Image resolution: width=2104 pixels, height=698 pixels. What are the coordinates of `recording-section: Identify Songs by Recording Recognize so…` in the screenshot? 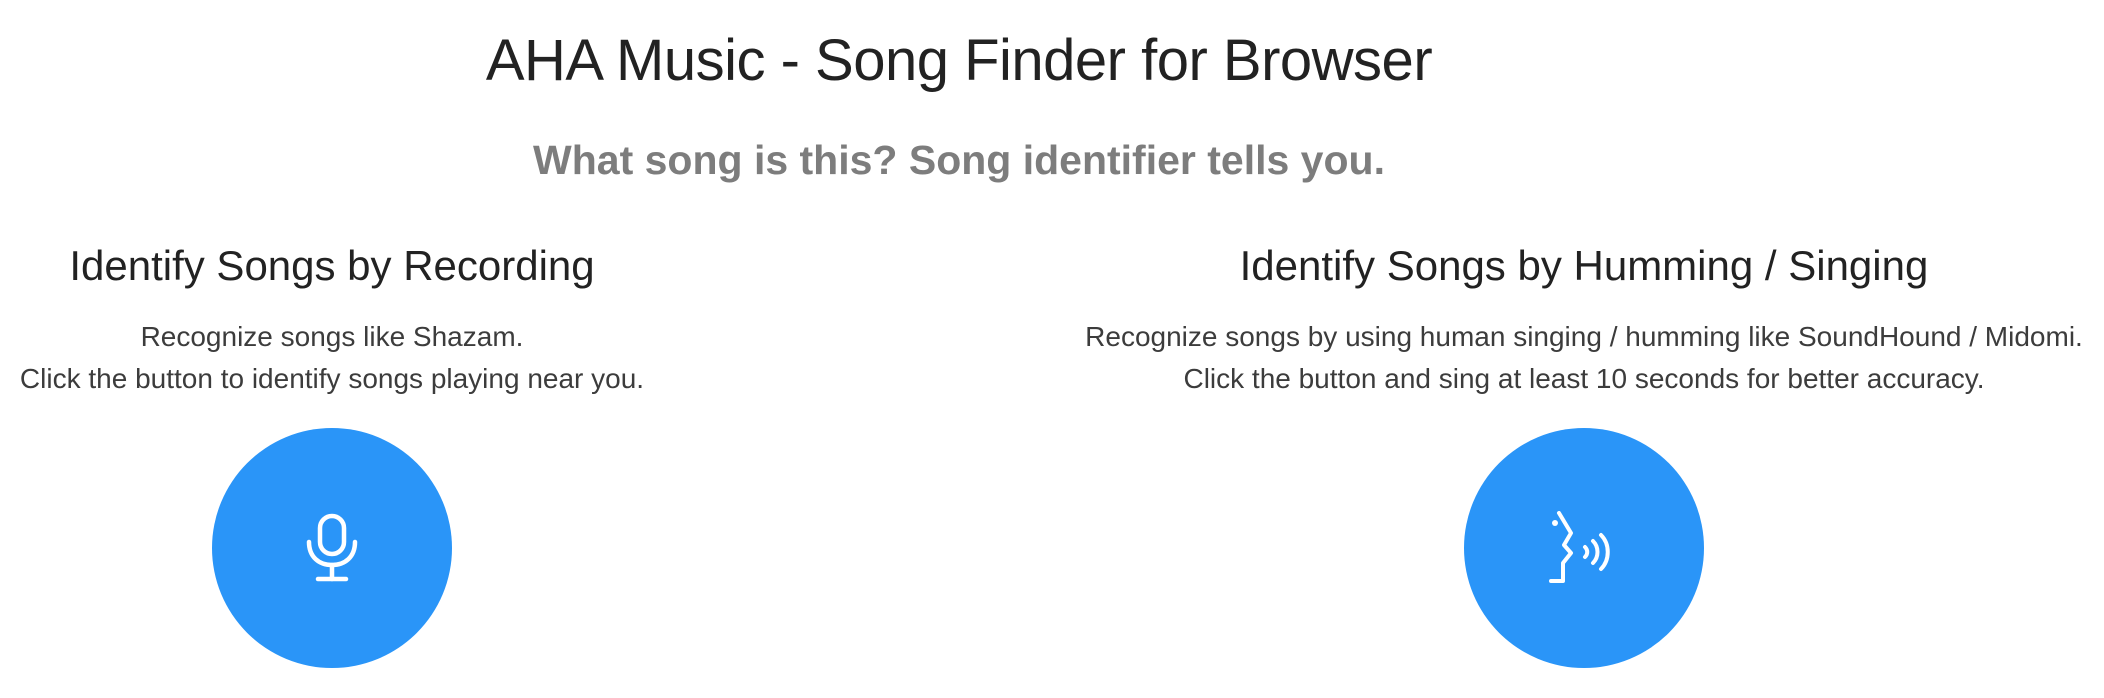 It's located at (332, 320).